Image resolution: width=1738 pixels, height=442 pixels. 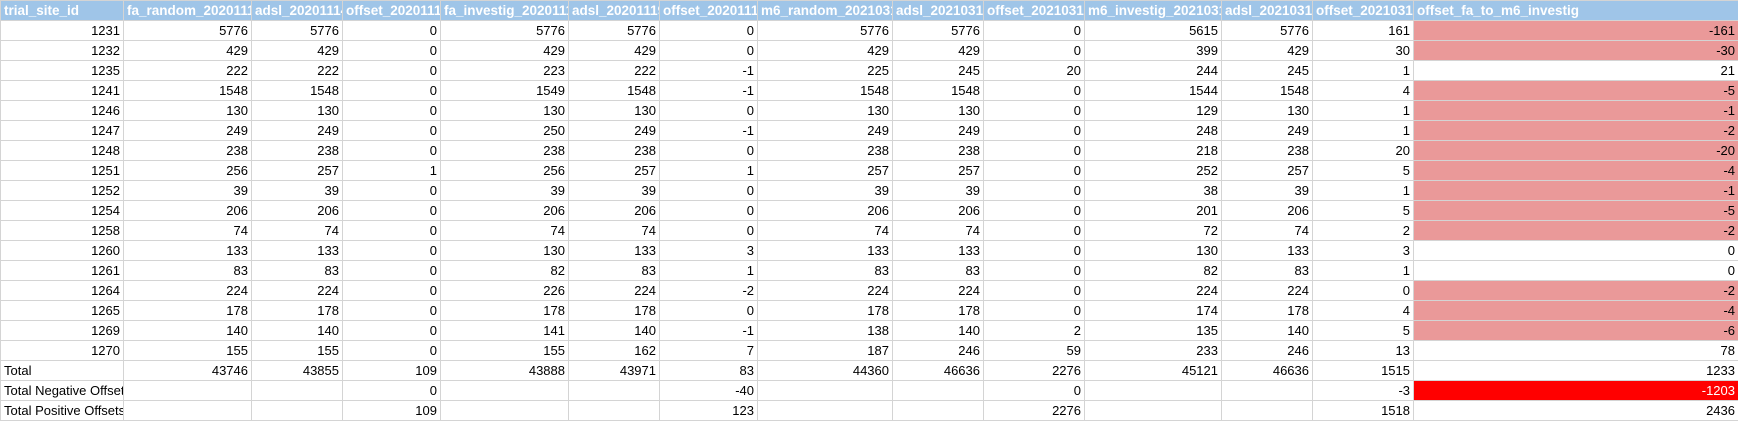 I want to click on column-header-trial-site-id: trial_site_id, so click(x=62, y=10).